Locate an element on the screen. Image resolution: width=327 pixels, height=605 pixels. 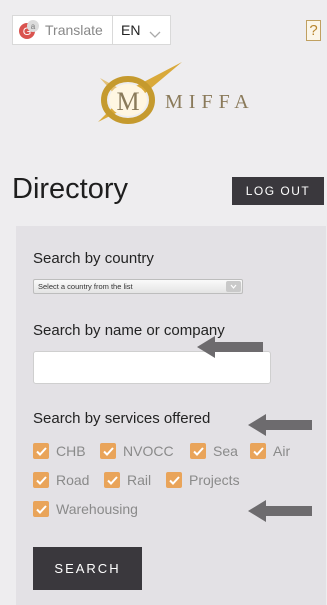
service-checkbox-sea: Sea is located at coordinates (214, 451).